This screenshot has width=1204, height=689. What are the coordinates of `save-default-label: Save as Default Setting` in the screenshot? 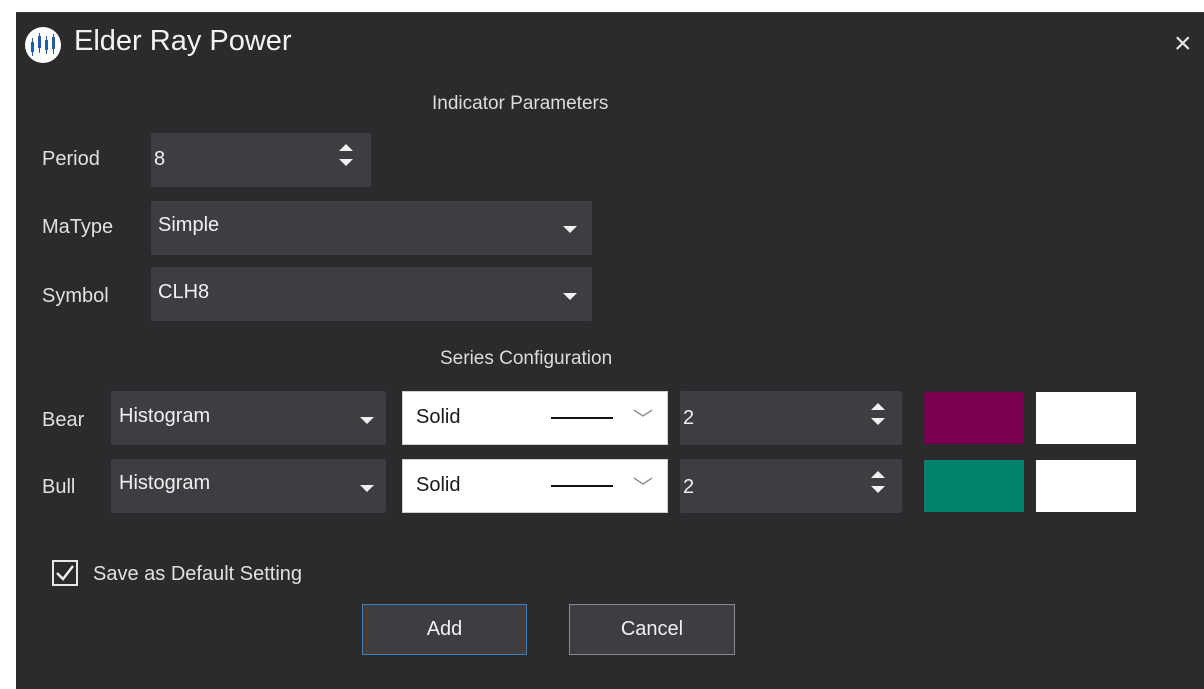 It's located at (197, 574).